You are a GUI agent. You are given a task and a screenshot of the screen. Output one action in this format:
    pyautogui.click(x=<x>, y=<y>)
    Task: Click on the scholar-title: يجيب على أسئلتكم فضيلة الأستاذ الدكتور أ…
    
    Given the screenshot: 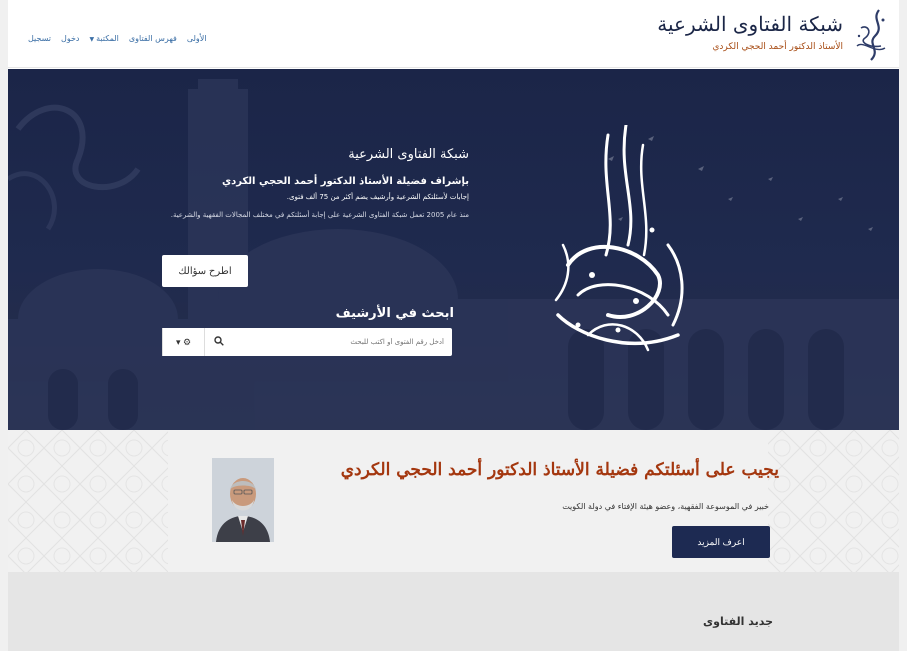 What is the action you would take?
    pyautogui.click(x=559, y=470)
    